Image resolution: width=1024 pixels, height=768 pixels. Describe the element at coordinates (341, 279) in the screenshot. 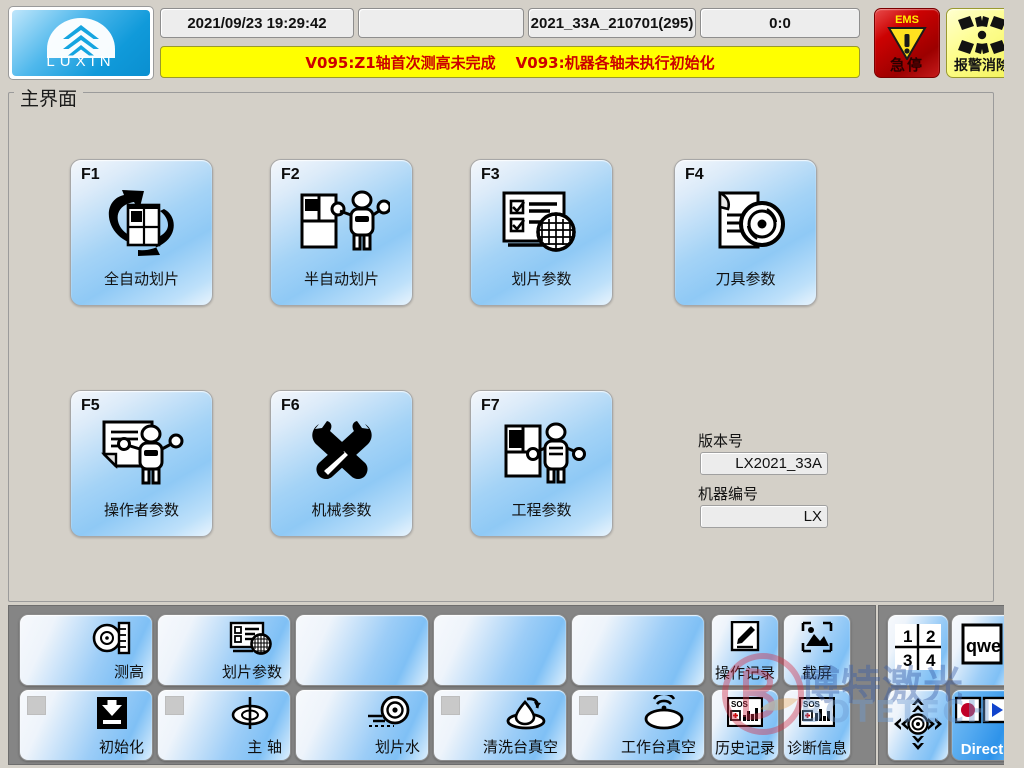

I see `function-button-label: 半自动划片` at that location.